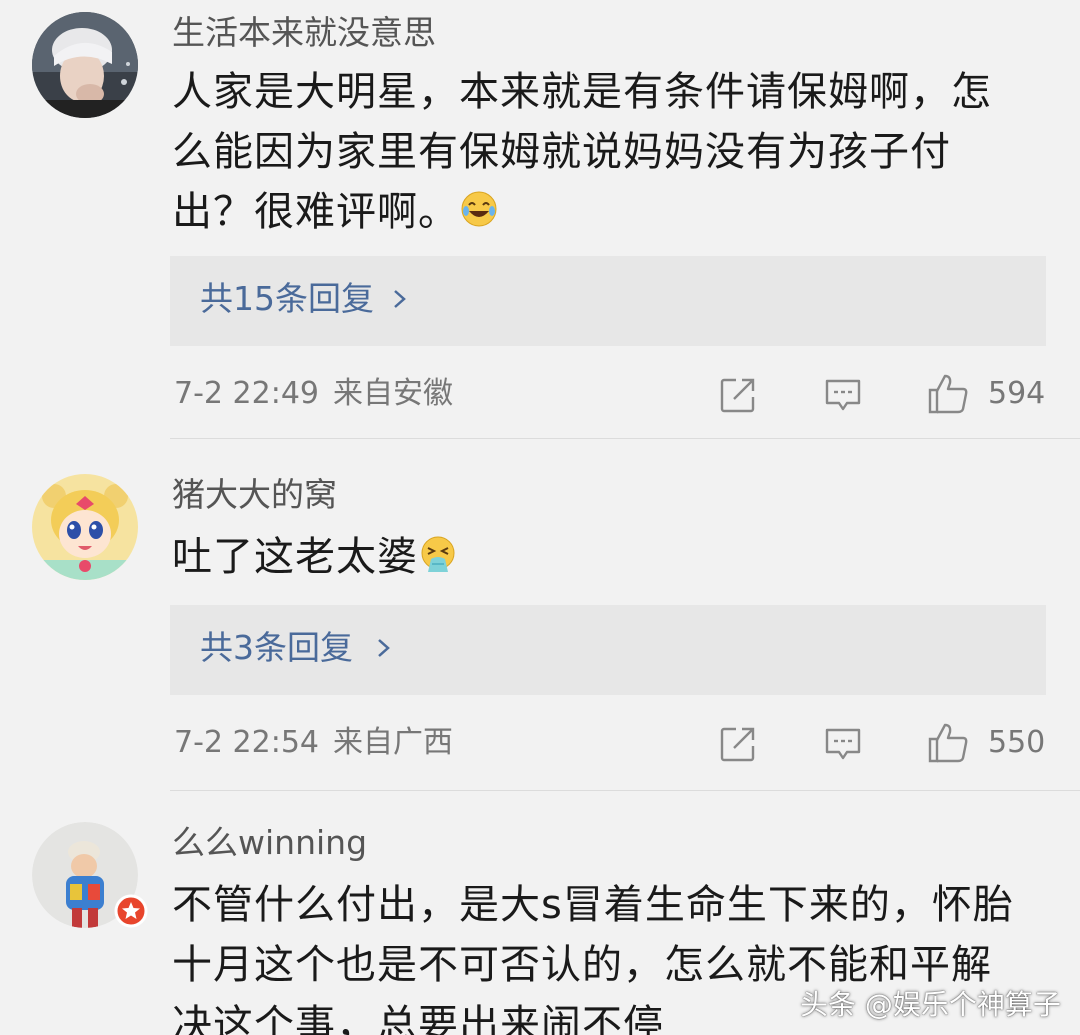 This screenshot has width=1080, height=1035. I want to click on timestamp: 7-2 22:54, so click(246, 742).